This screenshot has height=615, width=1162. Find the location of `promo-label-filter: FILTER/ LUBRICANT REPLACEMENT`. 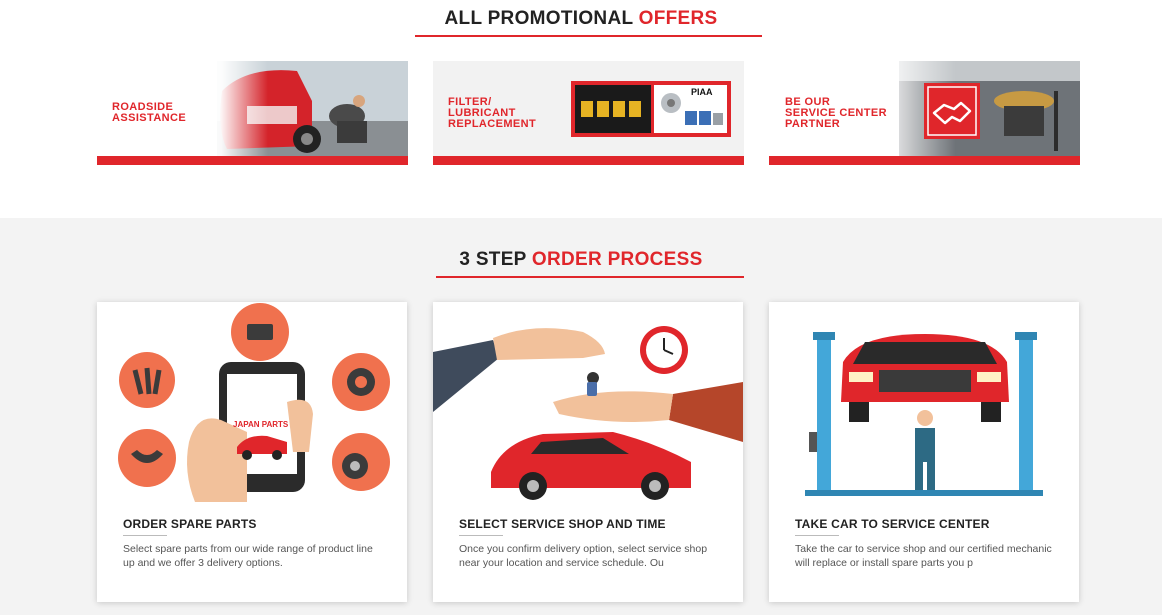

promo-label-filter: FILTER/ LUBRICANT REPLACEMENT is located at coordinates (492, 113).